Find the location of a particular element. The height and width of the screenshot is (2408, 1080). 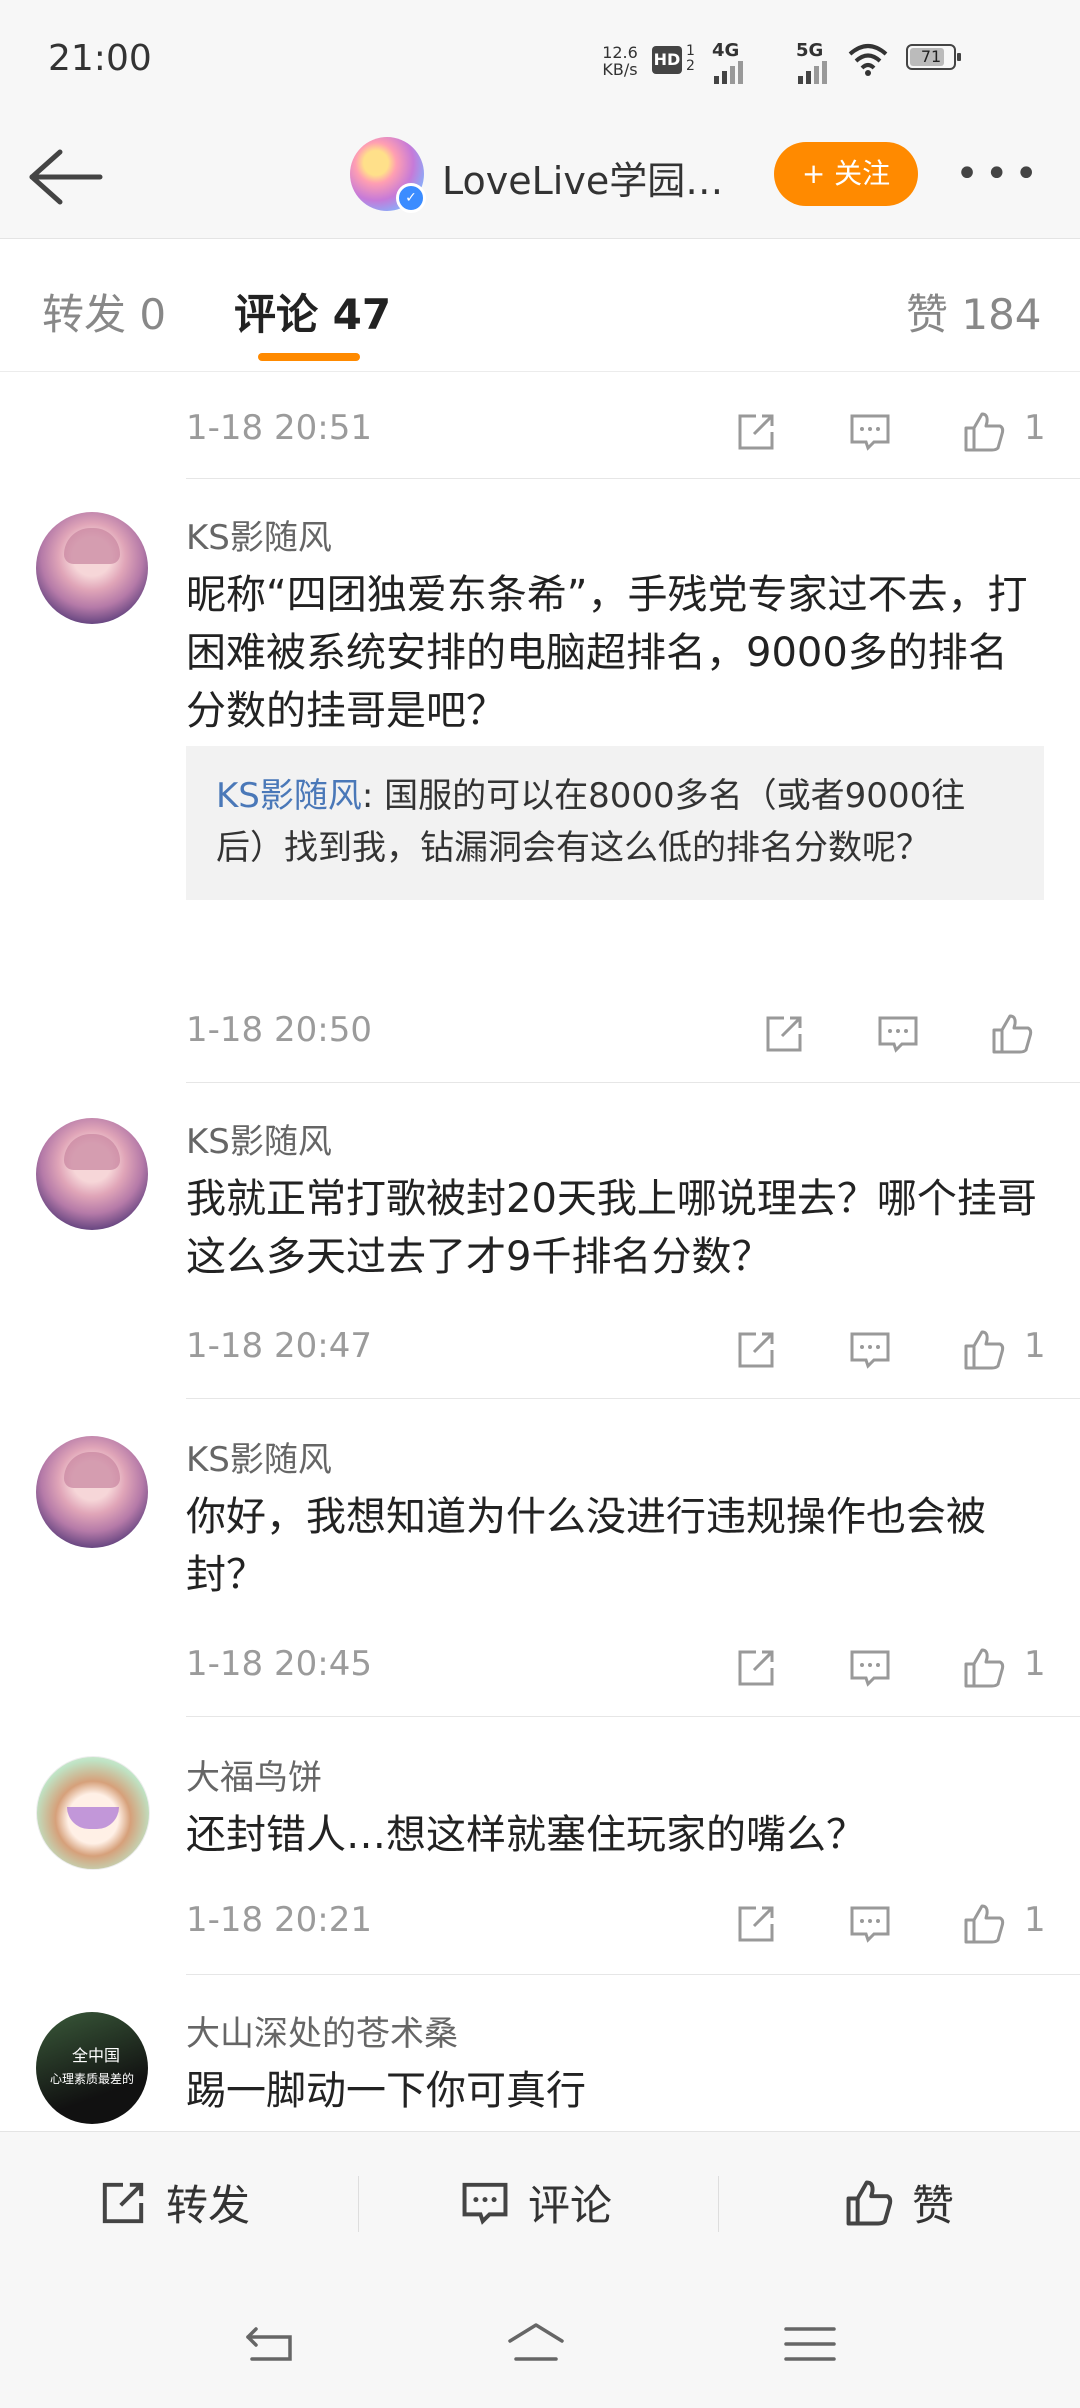

system-nav-bar is located at coordinates (540, 2343).